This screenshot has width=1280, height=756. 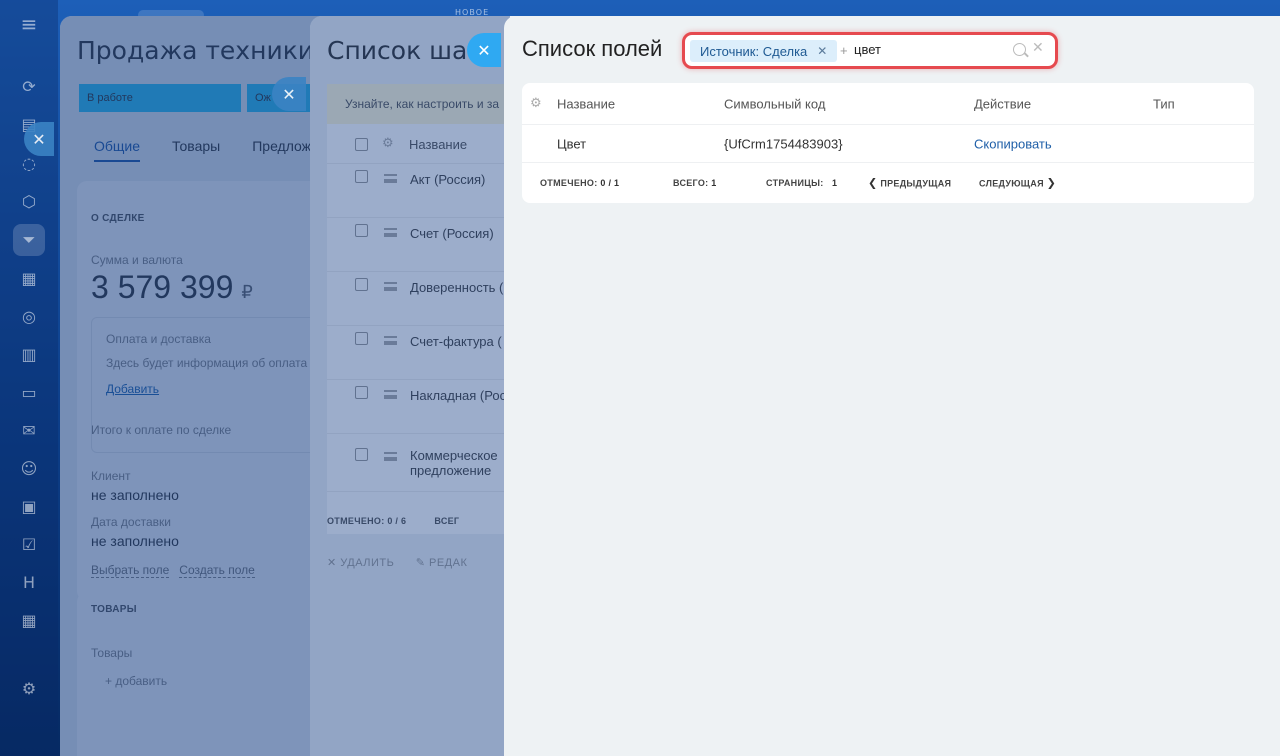 I want to click on calendar-icon: ▦, so click(x=29, y=278).